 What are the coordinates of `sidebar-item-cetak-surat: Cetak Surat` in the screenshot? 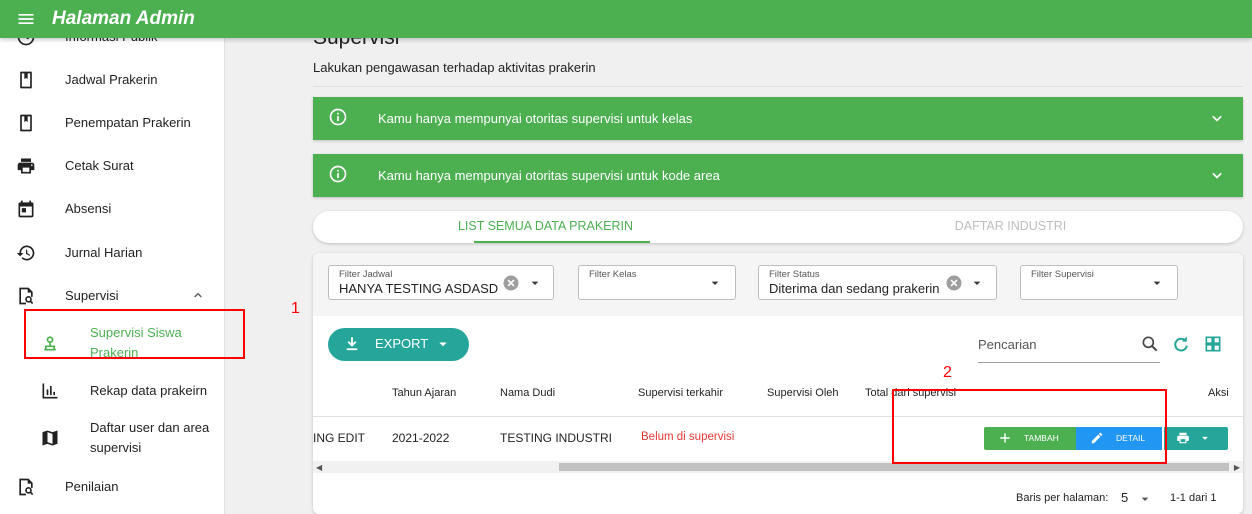 It's located at (112, 166).